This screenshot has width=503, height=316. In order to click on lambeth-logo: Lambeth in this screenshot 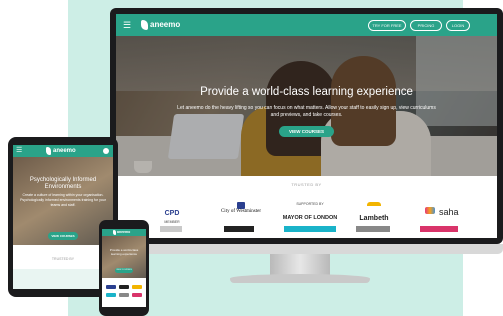, I will do `click(374, 212)`.